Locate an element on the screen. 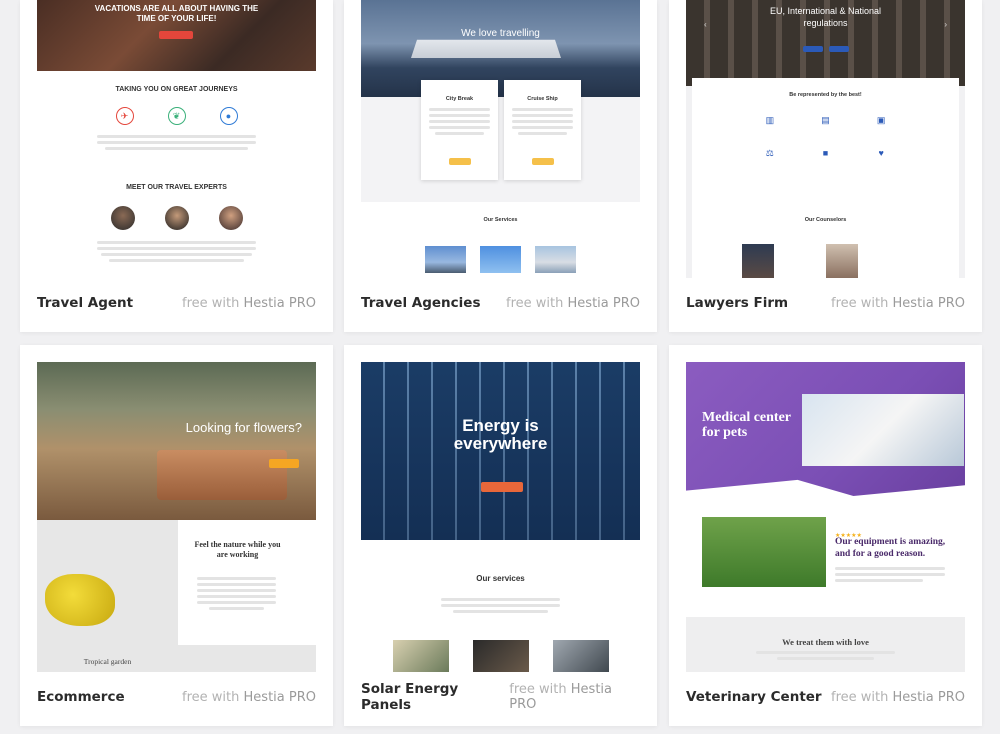  solar-hero: Energy is everywhere is located at coordinates (500, 451).